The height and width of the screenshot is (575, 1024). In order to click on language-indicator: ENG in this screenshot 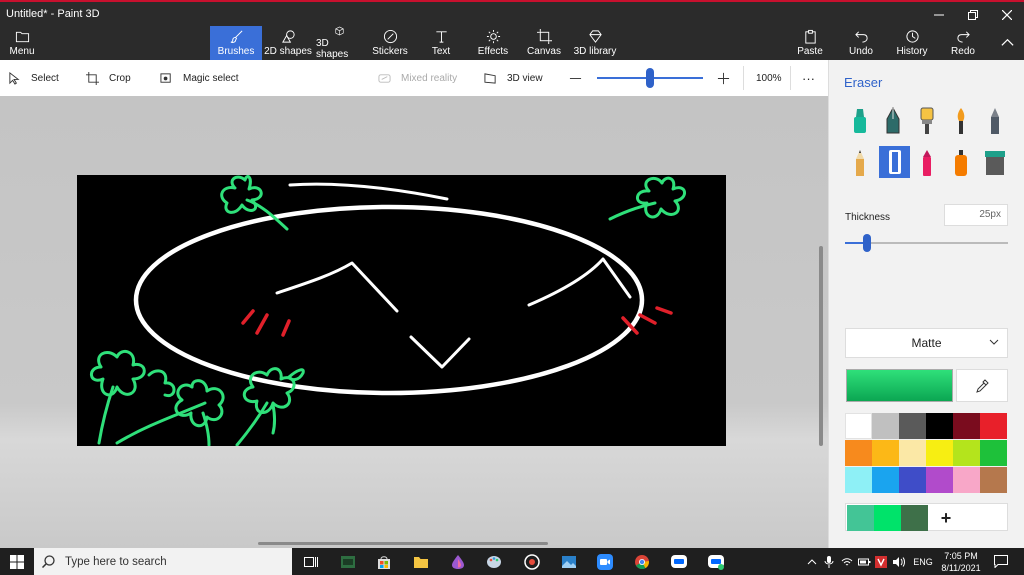, I will do `click(923, 561)`.